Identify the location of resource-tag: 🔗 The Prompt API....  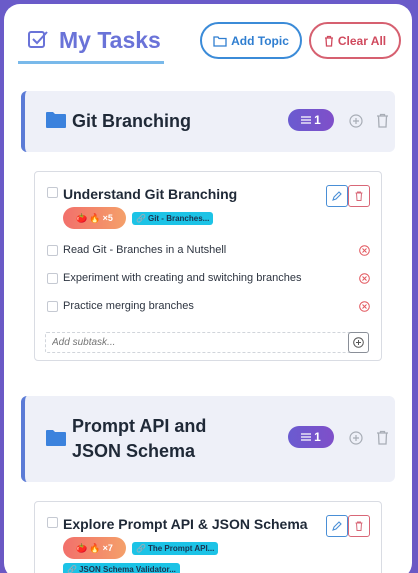
(175, 548).